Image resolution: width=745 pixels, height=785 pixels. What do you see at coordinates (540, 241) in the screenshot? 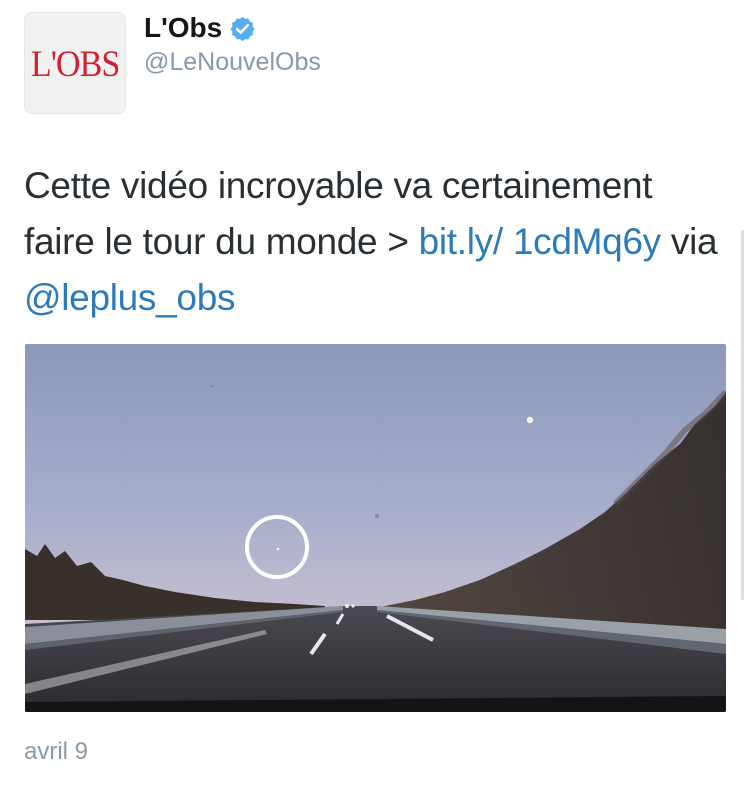
I see `tweet-link: bit.ly/ 1cdMq6y` at bounding box center [540, 241].